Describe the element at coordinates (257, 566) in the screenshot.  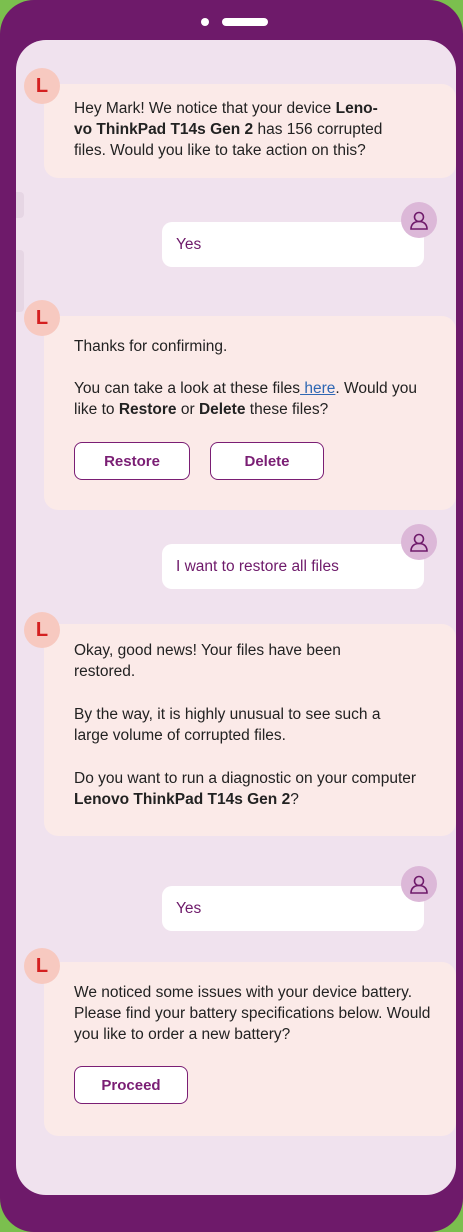
I see `user-message-text: I want to restore all files` at that location.